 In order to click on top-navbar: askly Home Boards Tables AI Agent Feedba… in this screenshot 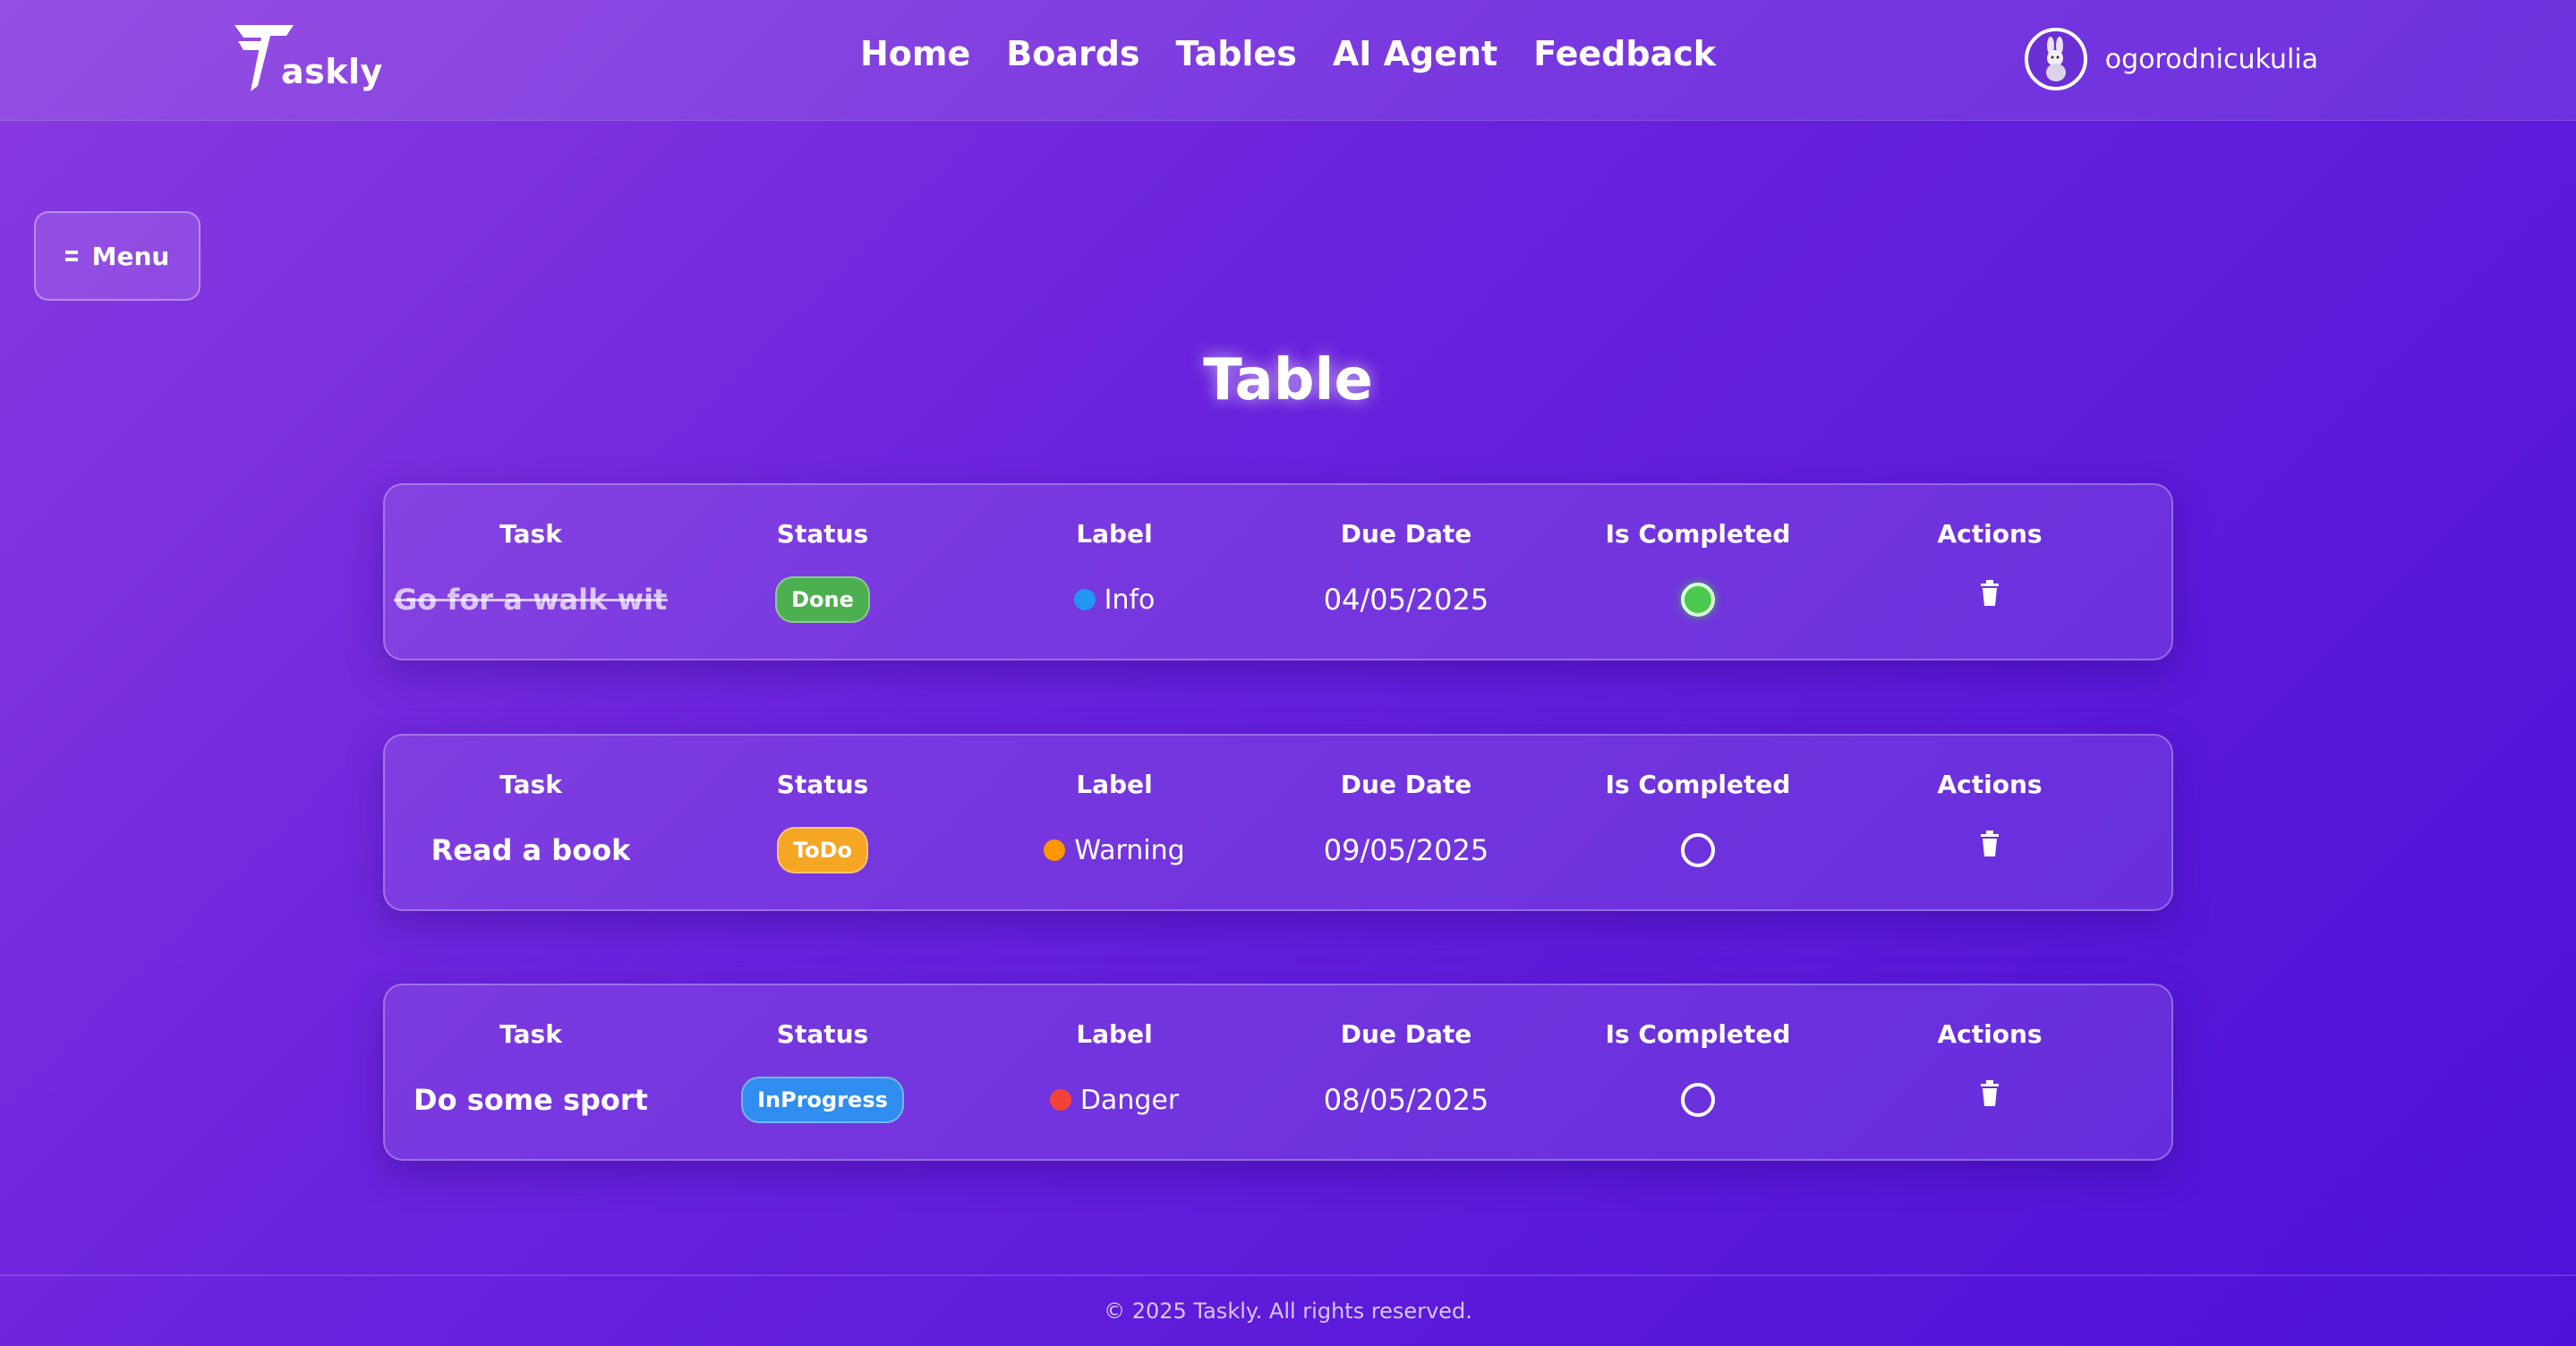, I will do `click(1288, 61)`.